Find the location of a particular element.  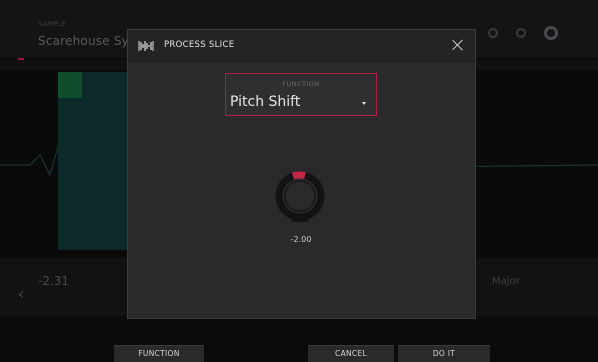

background-title: Scarehouse Sy is located at coordinates (83, 41).